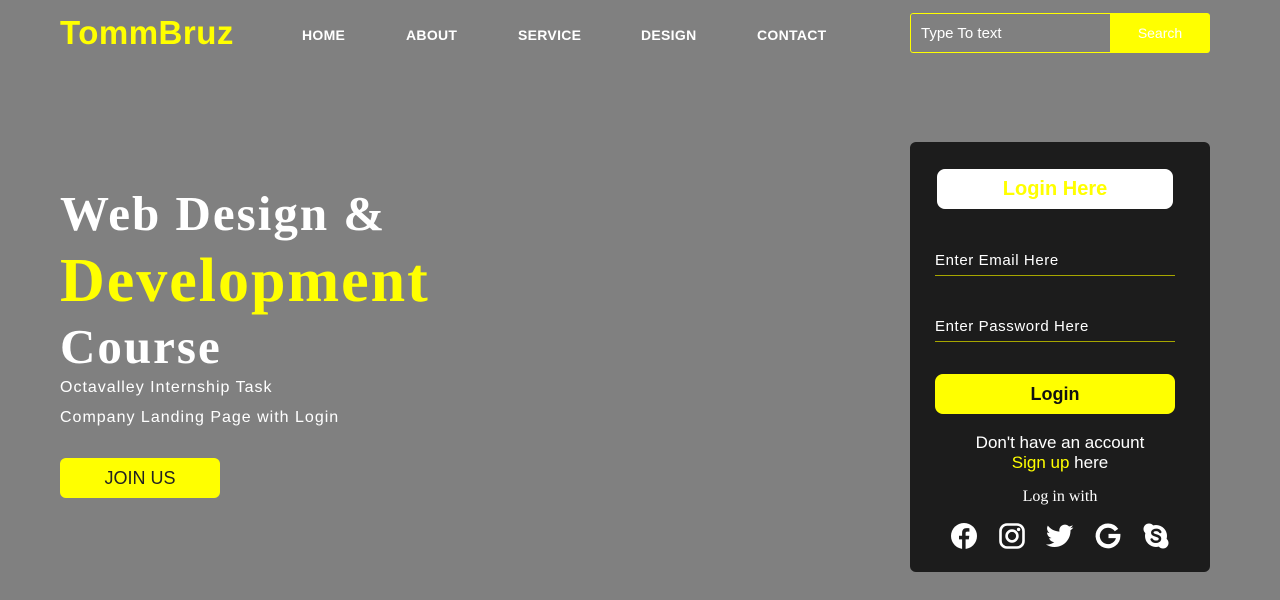 The height and width of the screenshot is (600, 1280). I want to click on nav-about: ABOUT, so click(431, 35).